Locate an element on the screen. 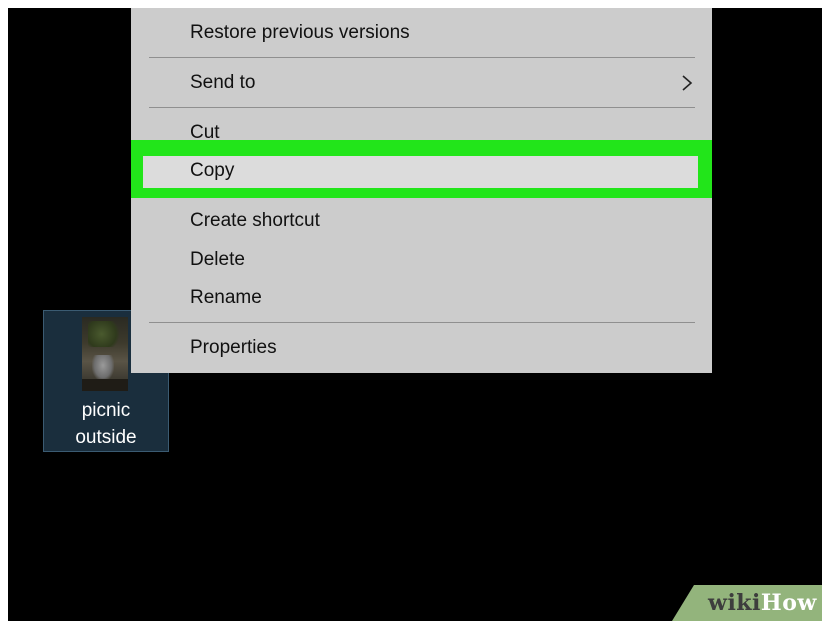  file-label: picnic outside is located at coordinates (106, 424).